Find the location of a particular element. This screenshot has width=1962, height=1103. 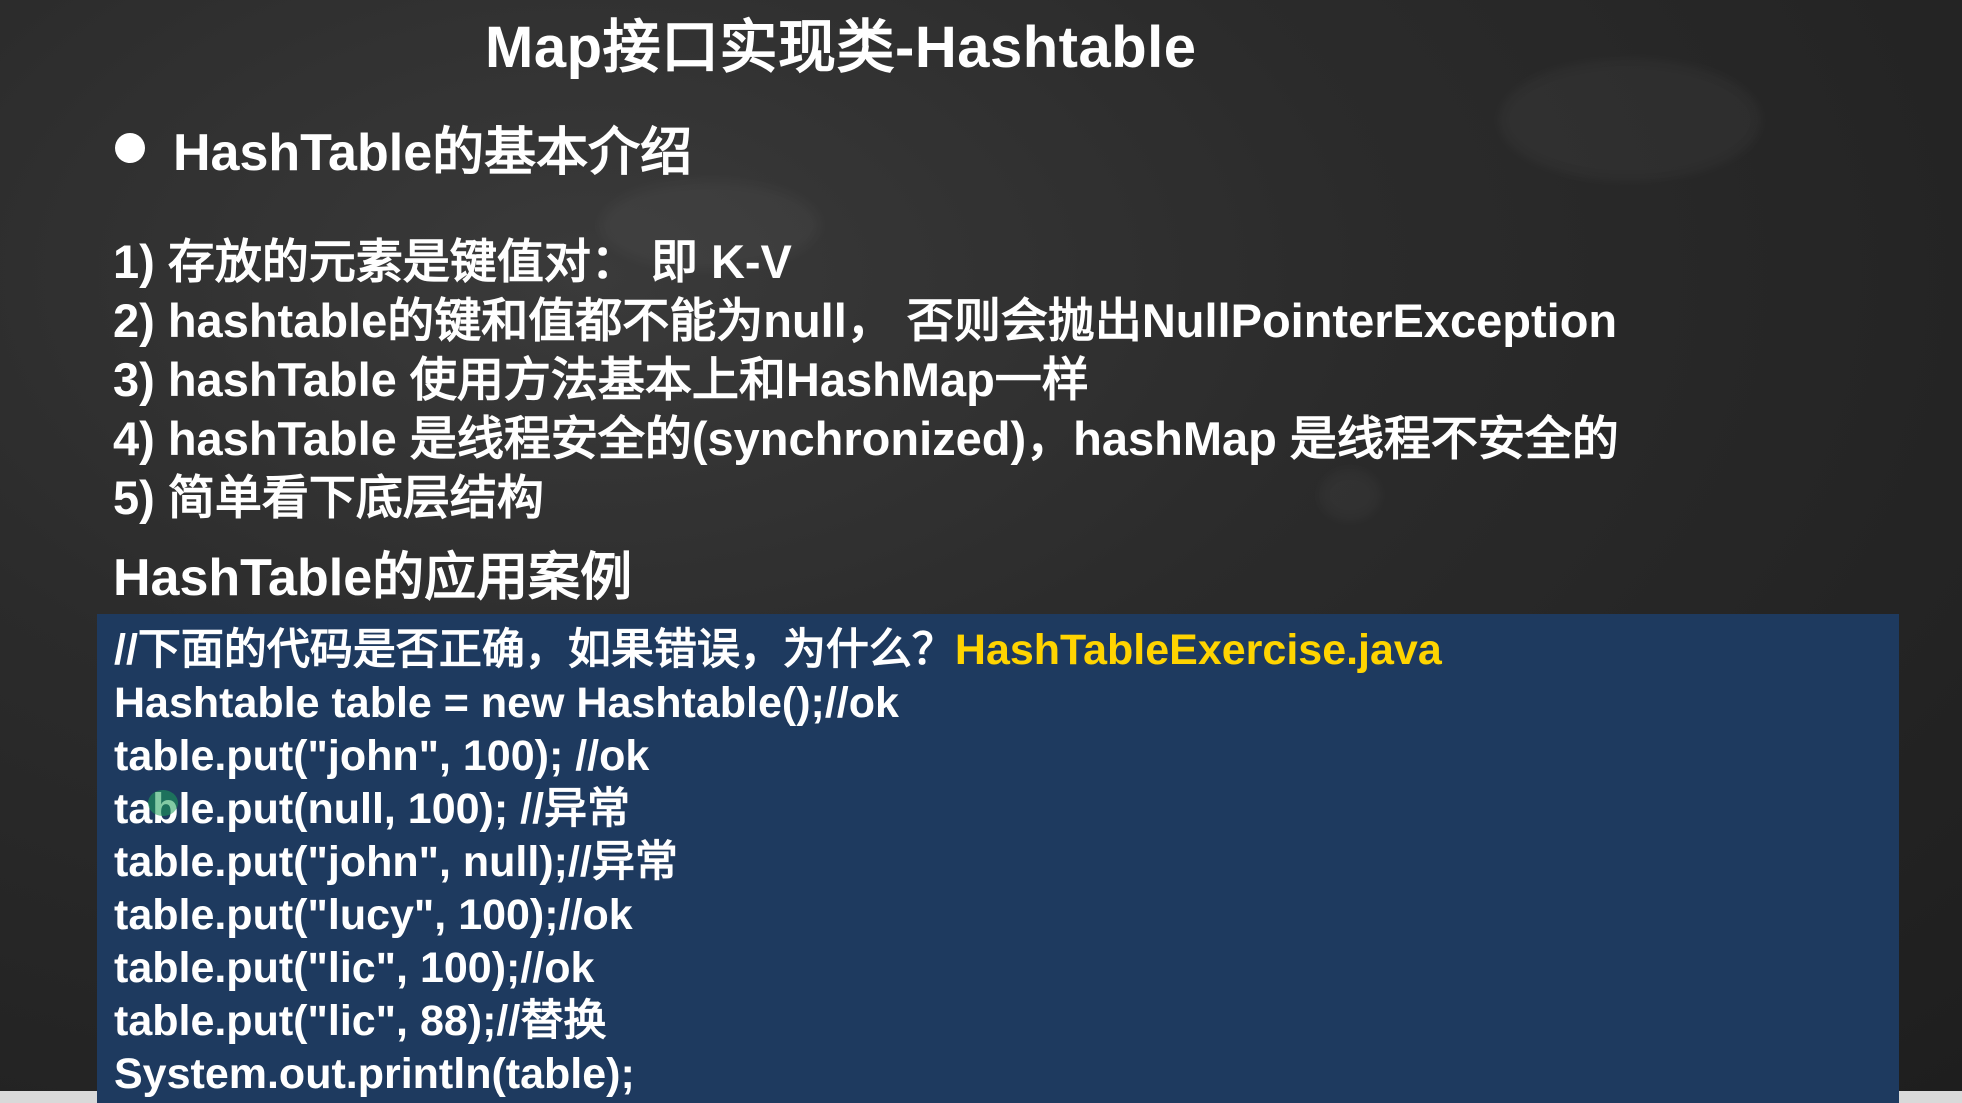

section-heading: HashTable的基本介绍 is located at coordinates (403, 147).